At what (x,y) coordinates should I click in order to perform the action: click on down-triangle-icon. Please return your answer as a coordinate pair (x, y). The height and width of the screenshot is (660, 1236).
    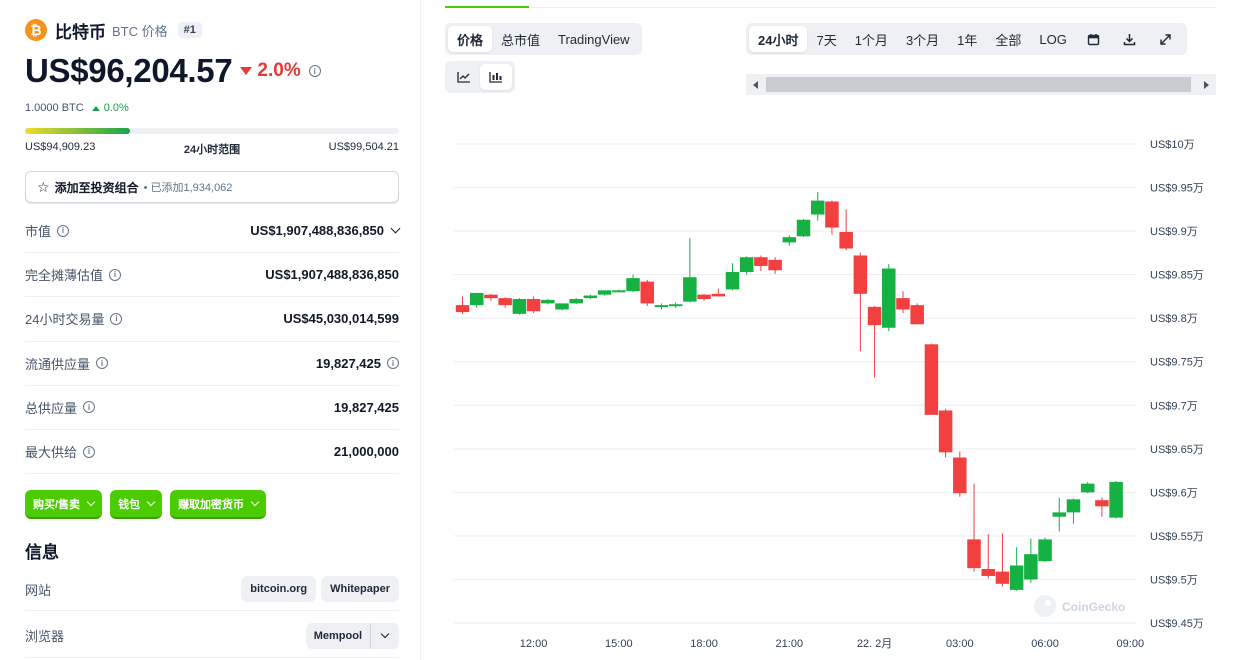
    Looking at the image, I should click on (246, 71).